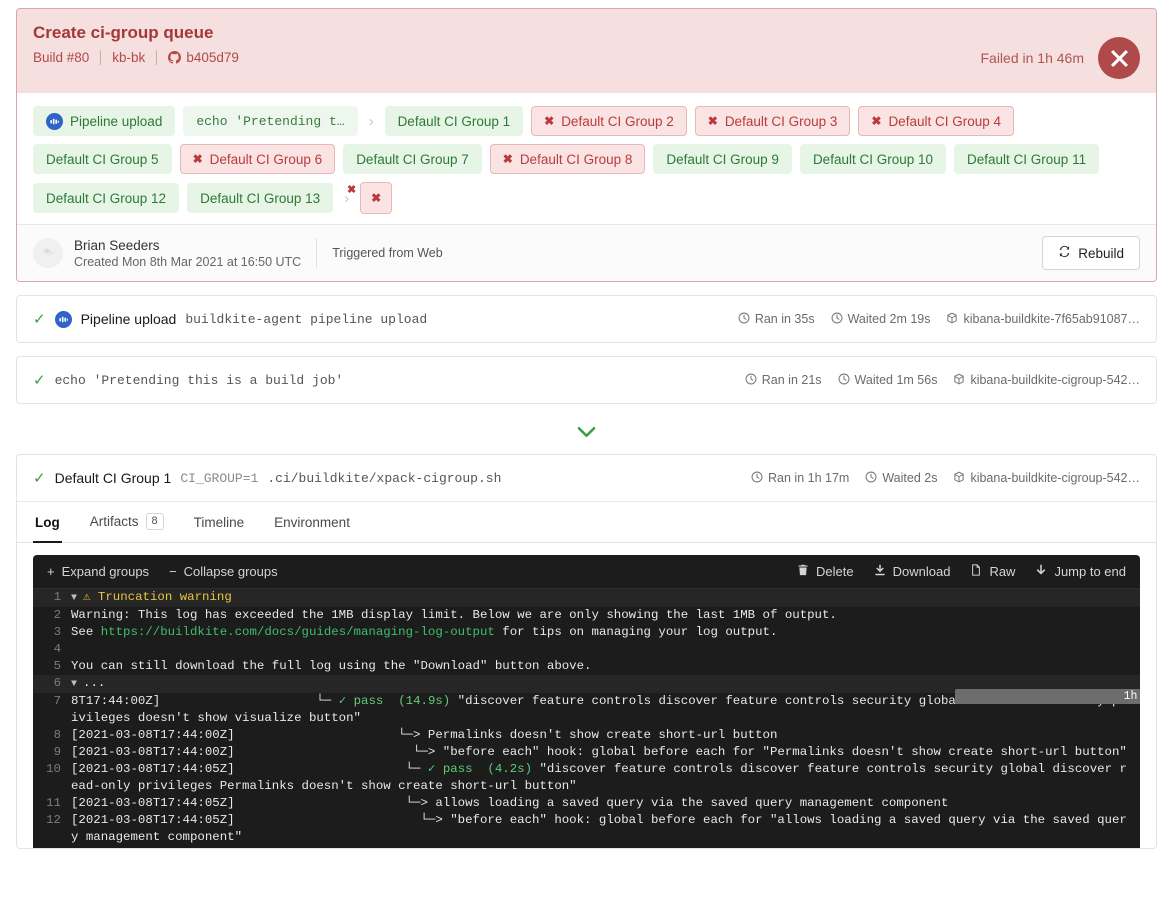 This screenshot has width=1173, height=903. Describe the element at coordinates (175, 57) in the screenshot. I see `github-icon` at that location.